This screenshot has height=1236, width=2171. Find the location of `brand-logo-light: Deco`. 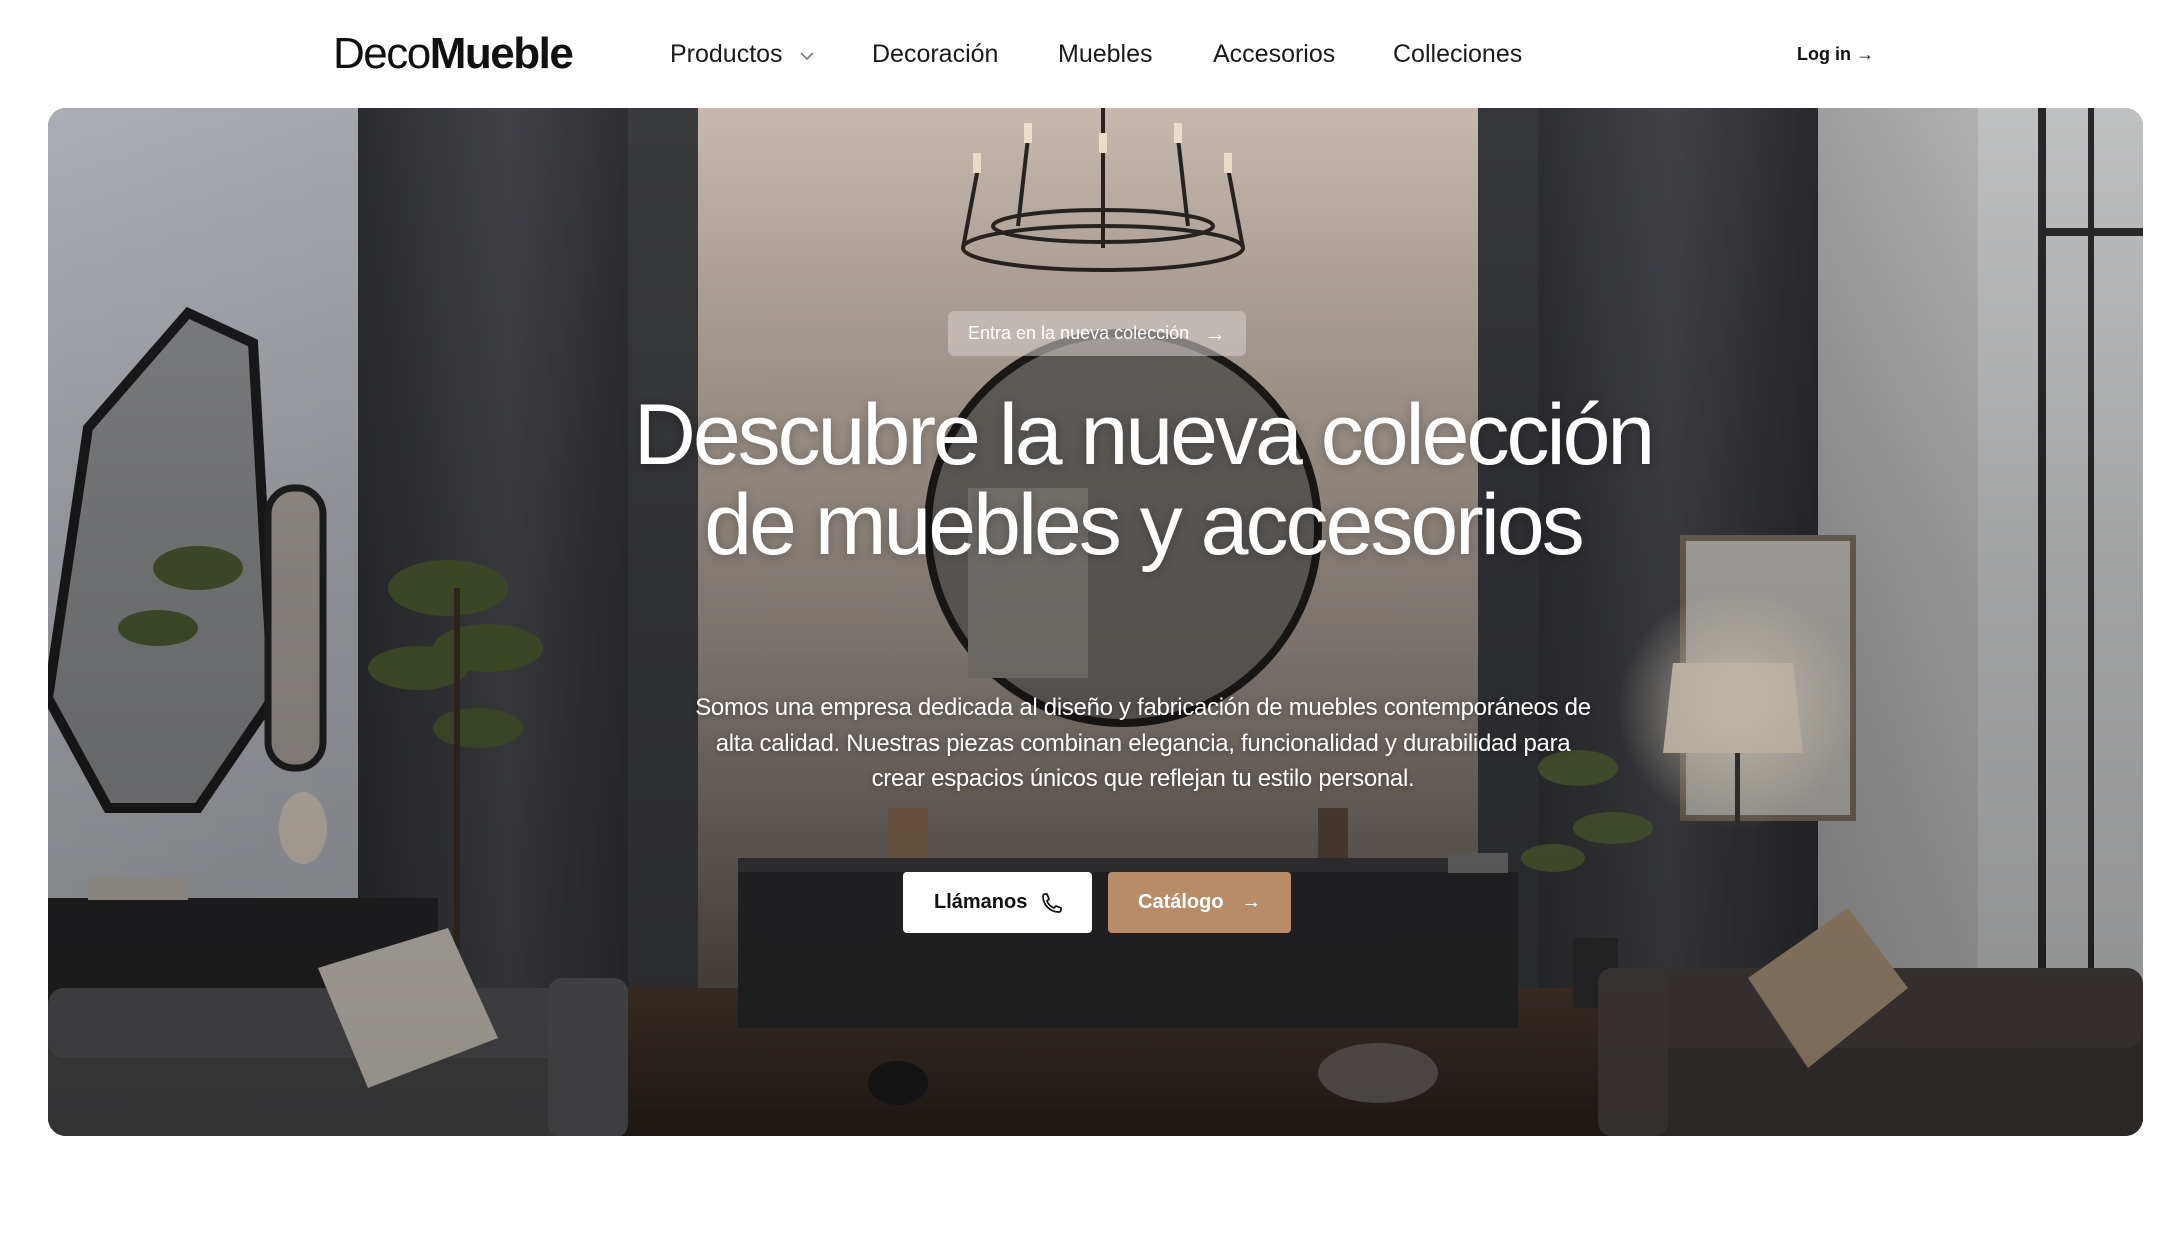

brand-logo-light: Deco is located at coordinates (382, 53).